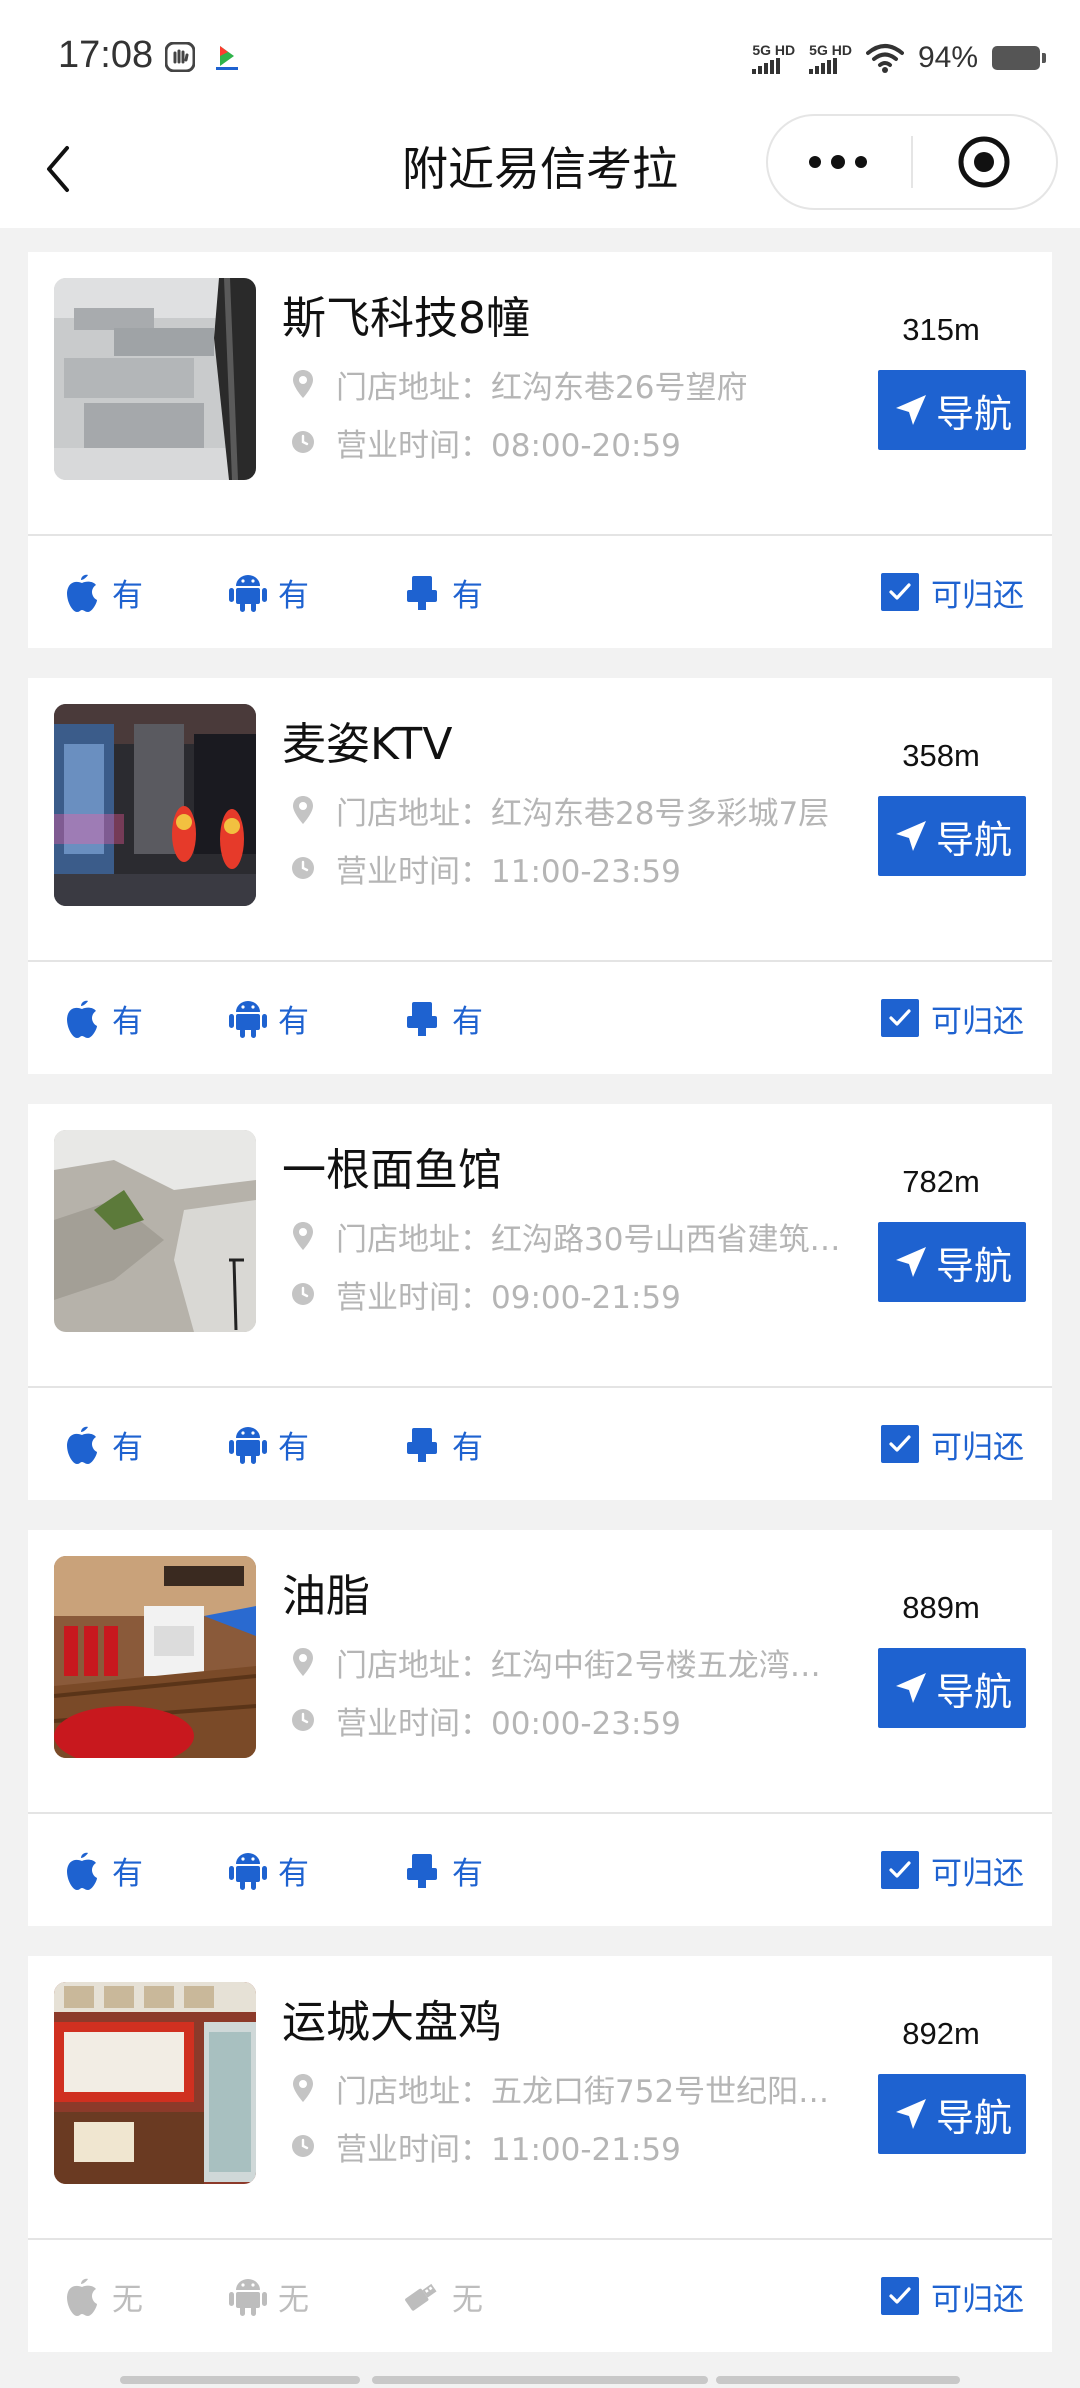 The image size is (1080, 2388). Describe the element at coordinates (227, 58) in the screenshot. I see `app-notification-icon` at that location.